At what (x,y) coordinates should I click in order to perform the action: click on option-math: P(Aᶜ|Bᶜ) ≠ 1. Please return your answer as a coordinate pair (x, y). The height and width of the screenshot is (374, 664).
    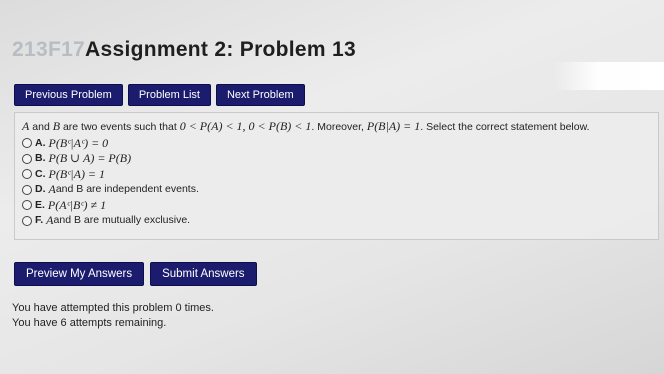
    Looking at the image, I should click on (77, 204).